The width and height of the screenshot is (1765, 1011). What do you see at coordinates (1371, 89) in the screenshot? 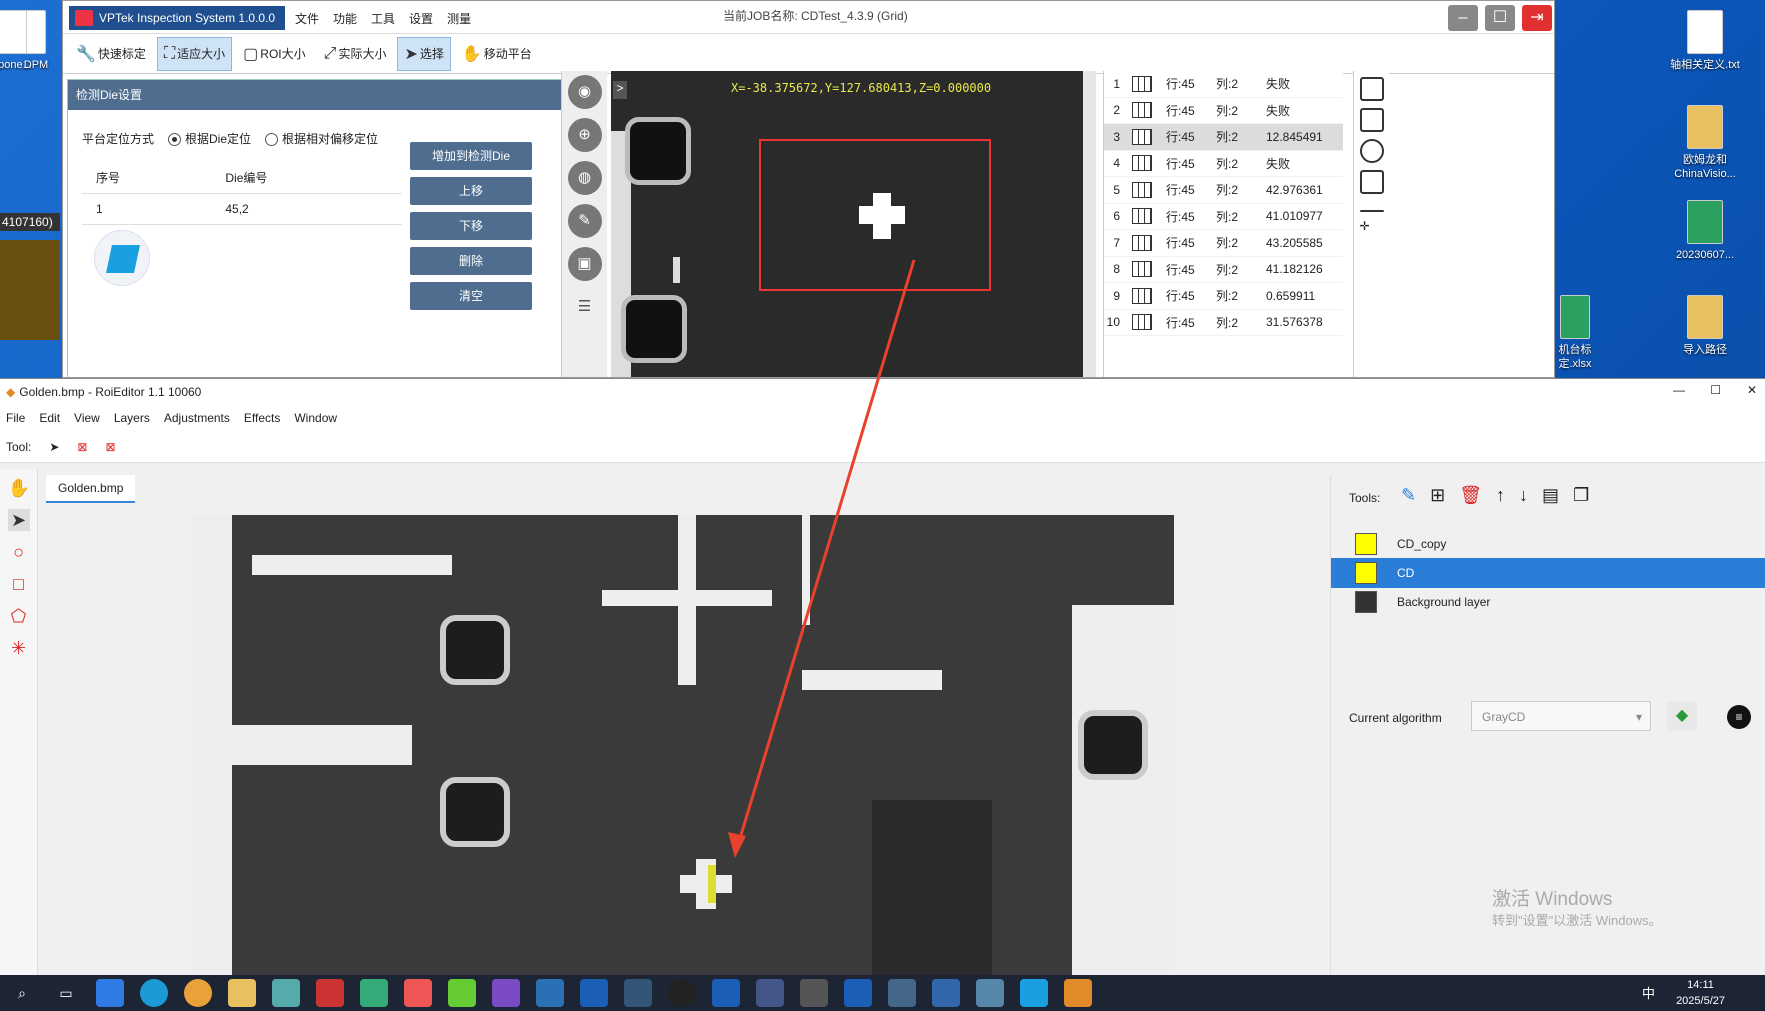
I see `grid-icon` at bounding box center [1371, 89].